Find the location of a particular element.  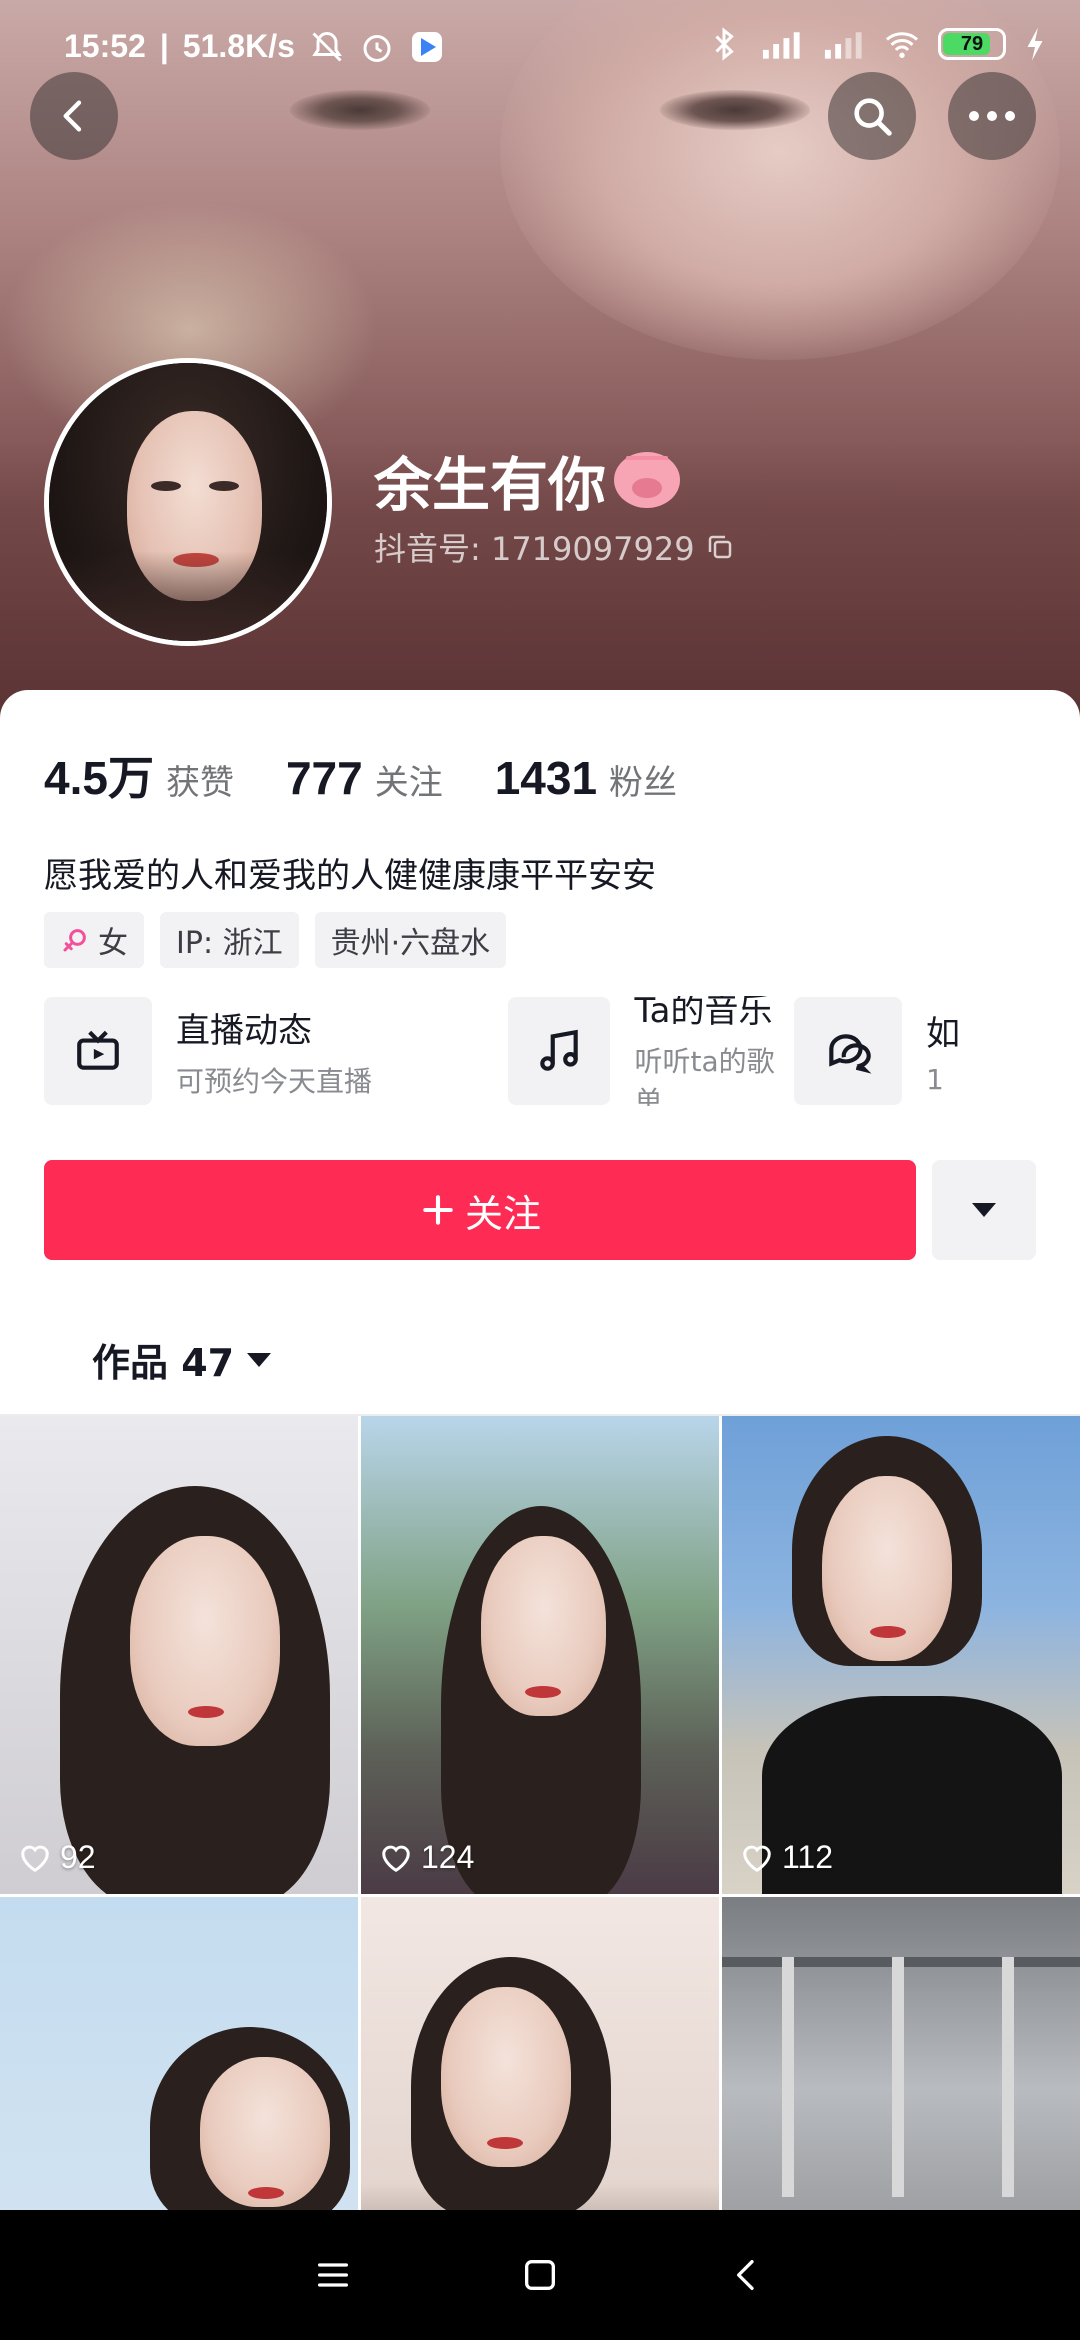

pig-face-icon is located at coordinates (647, 480).